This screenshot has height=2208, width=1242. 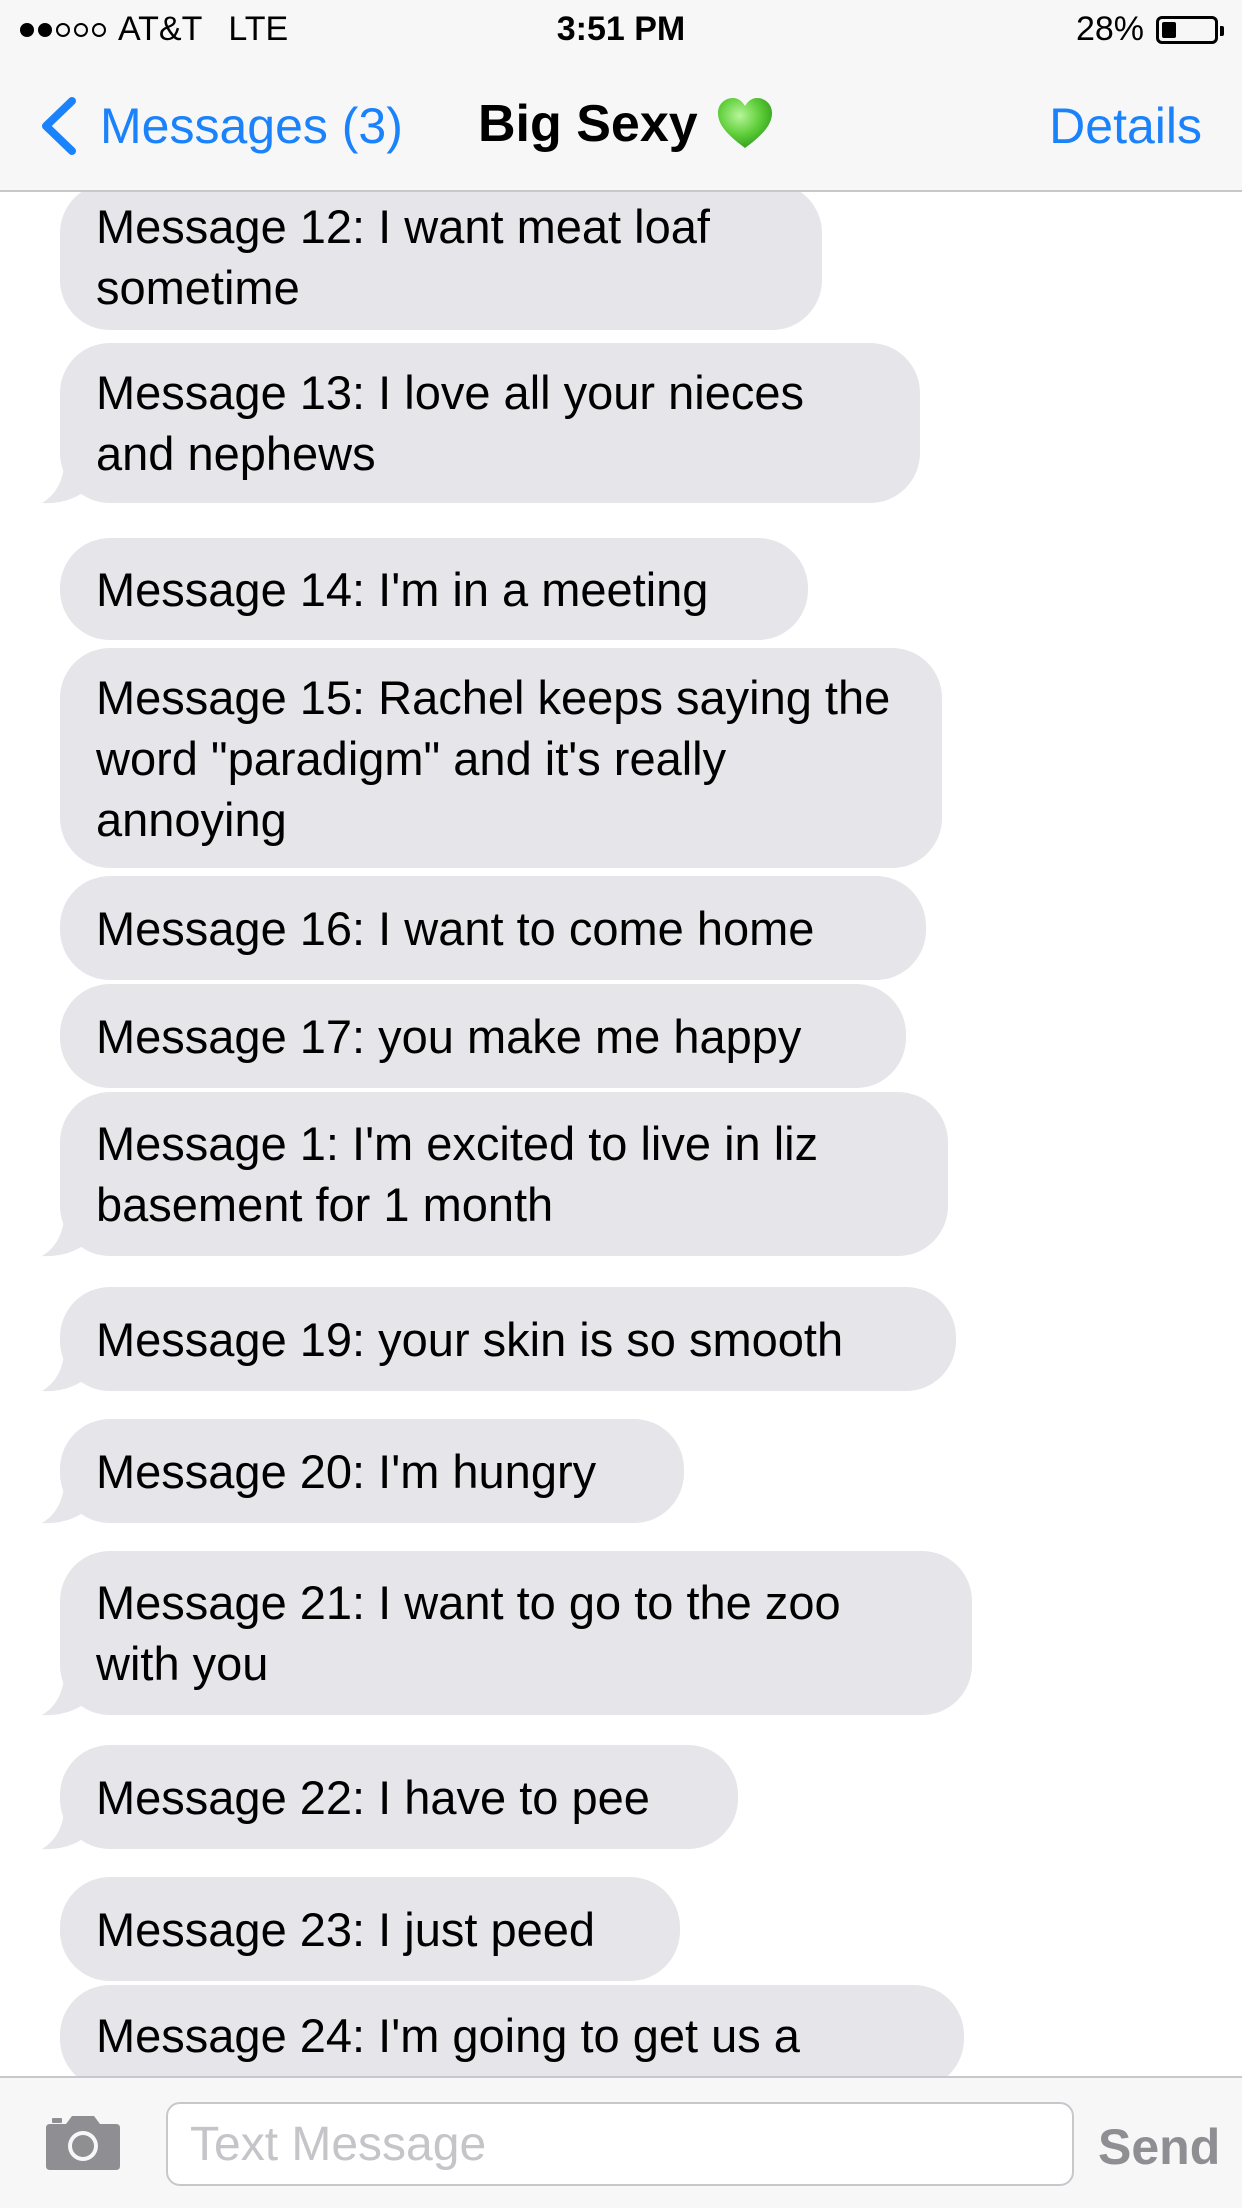 What do you see at coordinates (83, 2142) in the screenshot?
I see `camera-icon` at bounding box center [83, 2142].